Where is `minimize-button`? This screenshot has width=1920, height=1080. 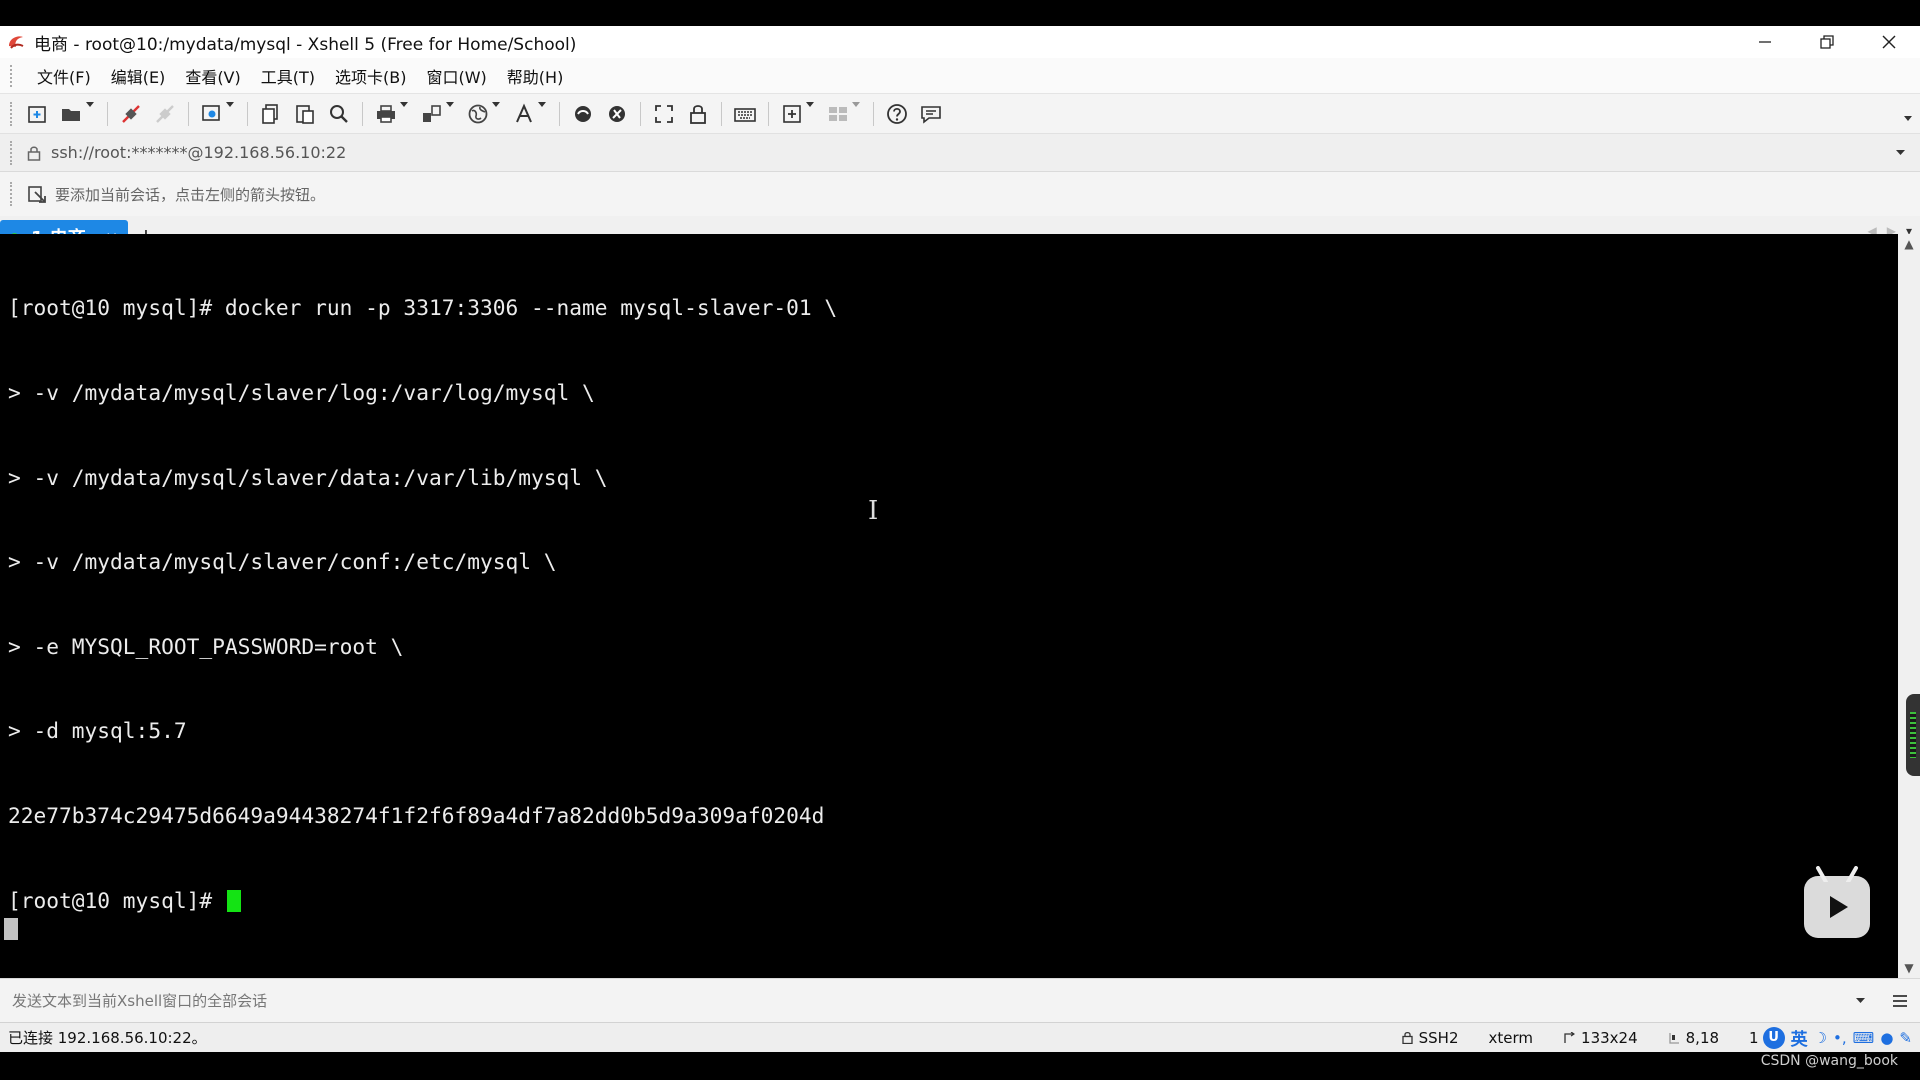
minimize-button is located at coordinates (1765, 42).